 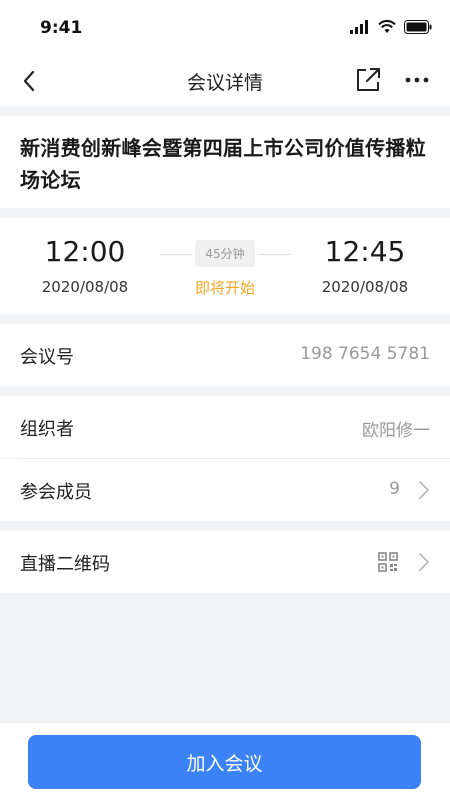 I want to click on meeting-id-value: 198 7654 5781, so click(x=365, y=354).